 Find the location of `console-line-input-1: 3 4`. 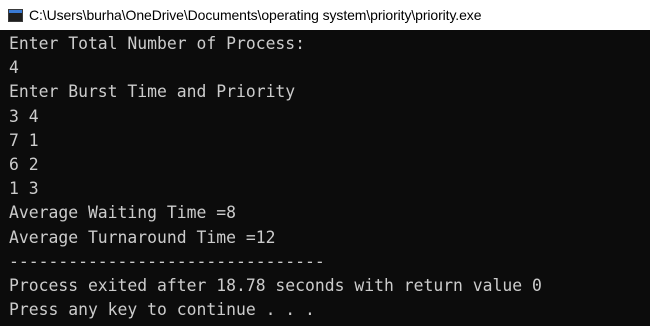

console-line-input-1: 3 4 is located at coordinates (24, 116).